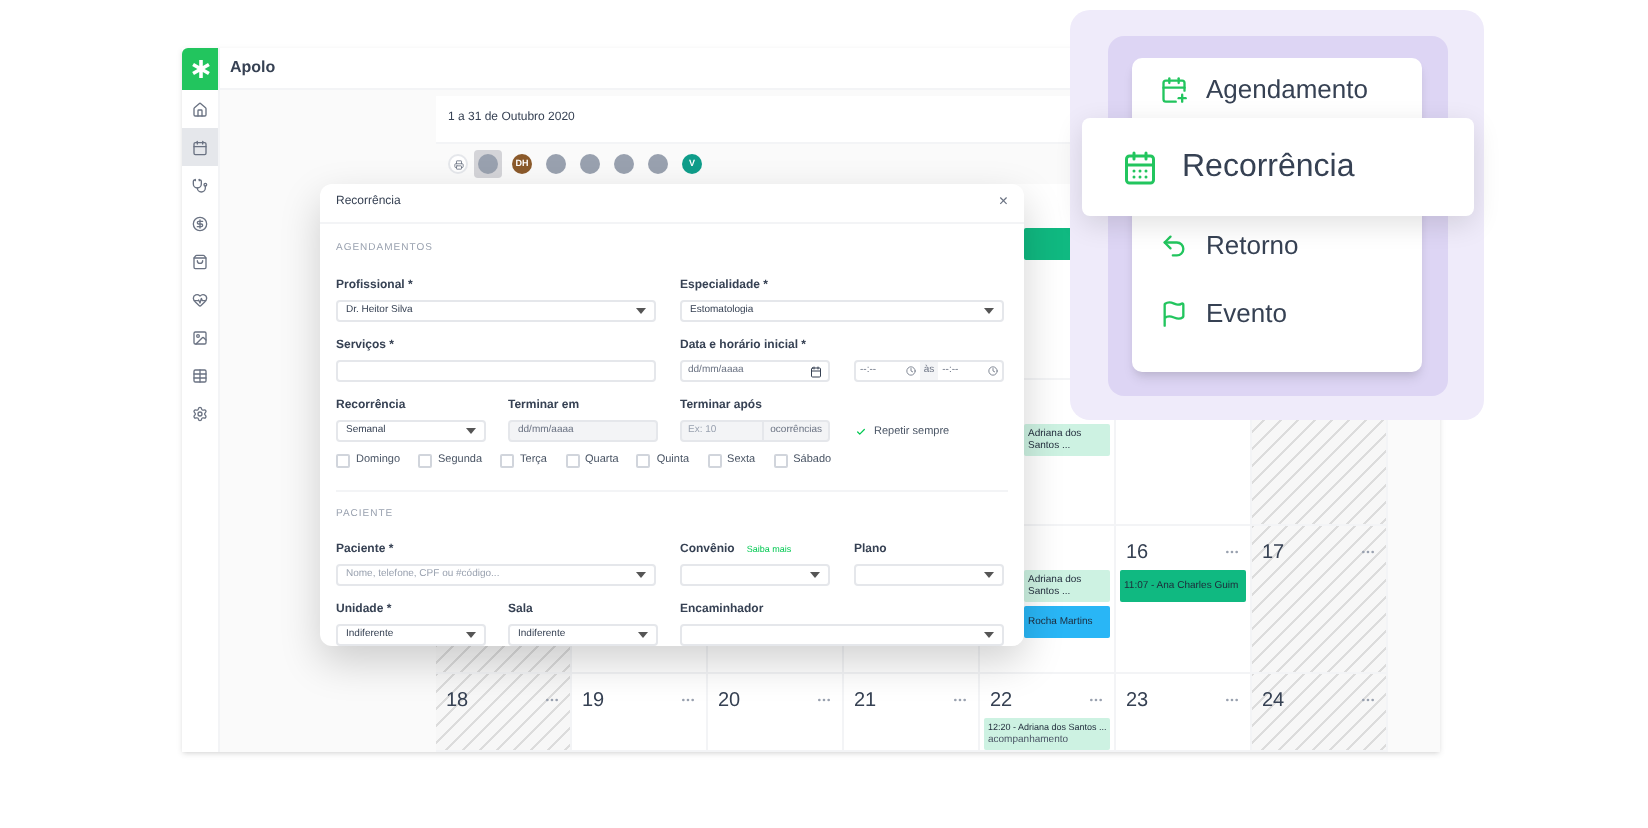 Image resolution: width=1648 pixels, height=828 pixels. Describe the element at coordinates (457, 701) in the screenshot. I see `day-number: 18` at that location.